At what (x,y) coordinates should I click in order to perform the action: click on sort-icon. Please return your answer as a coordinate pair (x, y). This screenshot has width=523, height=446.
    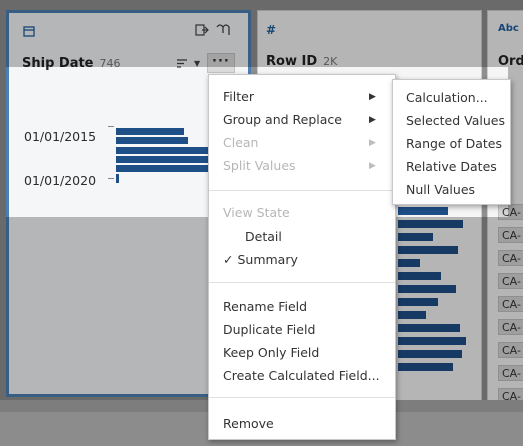
    Looking at the image, I should click on (182, 65).